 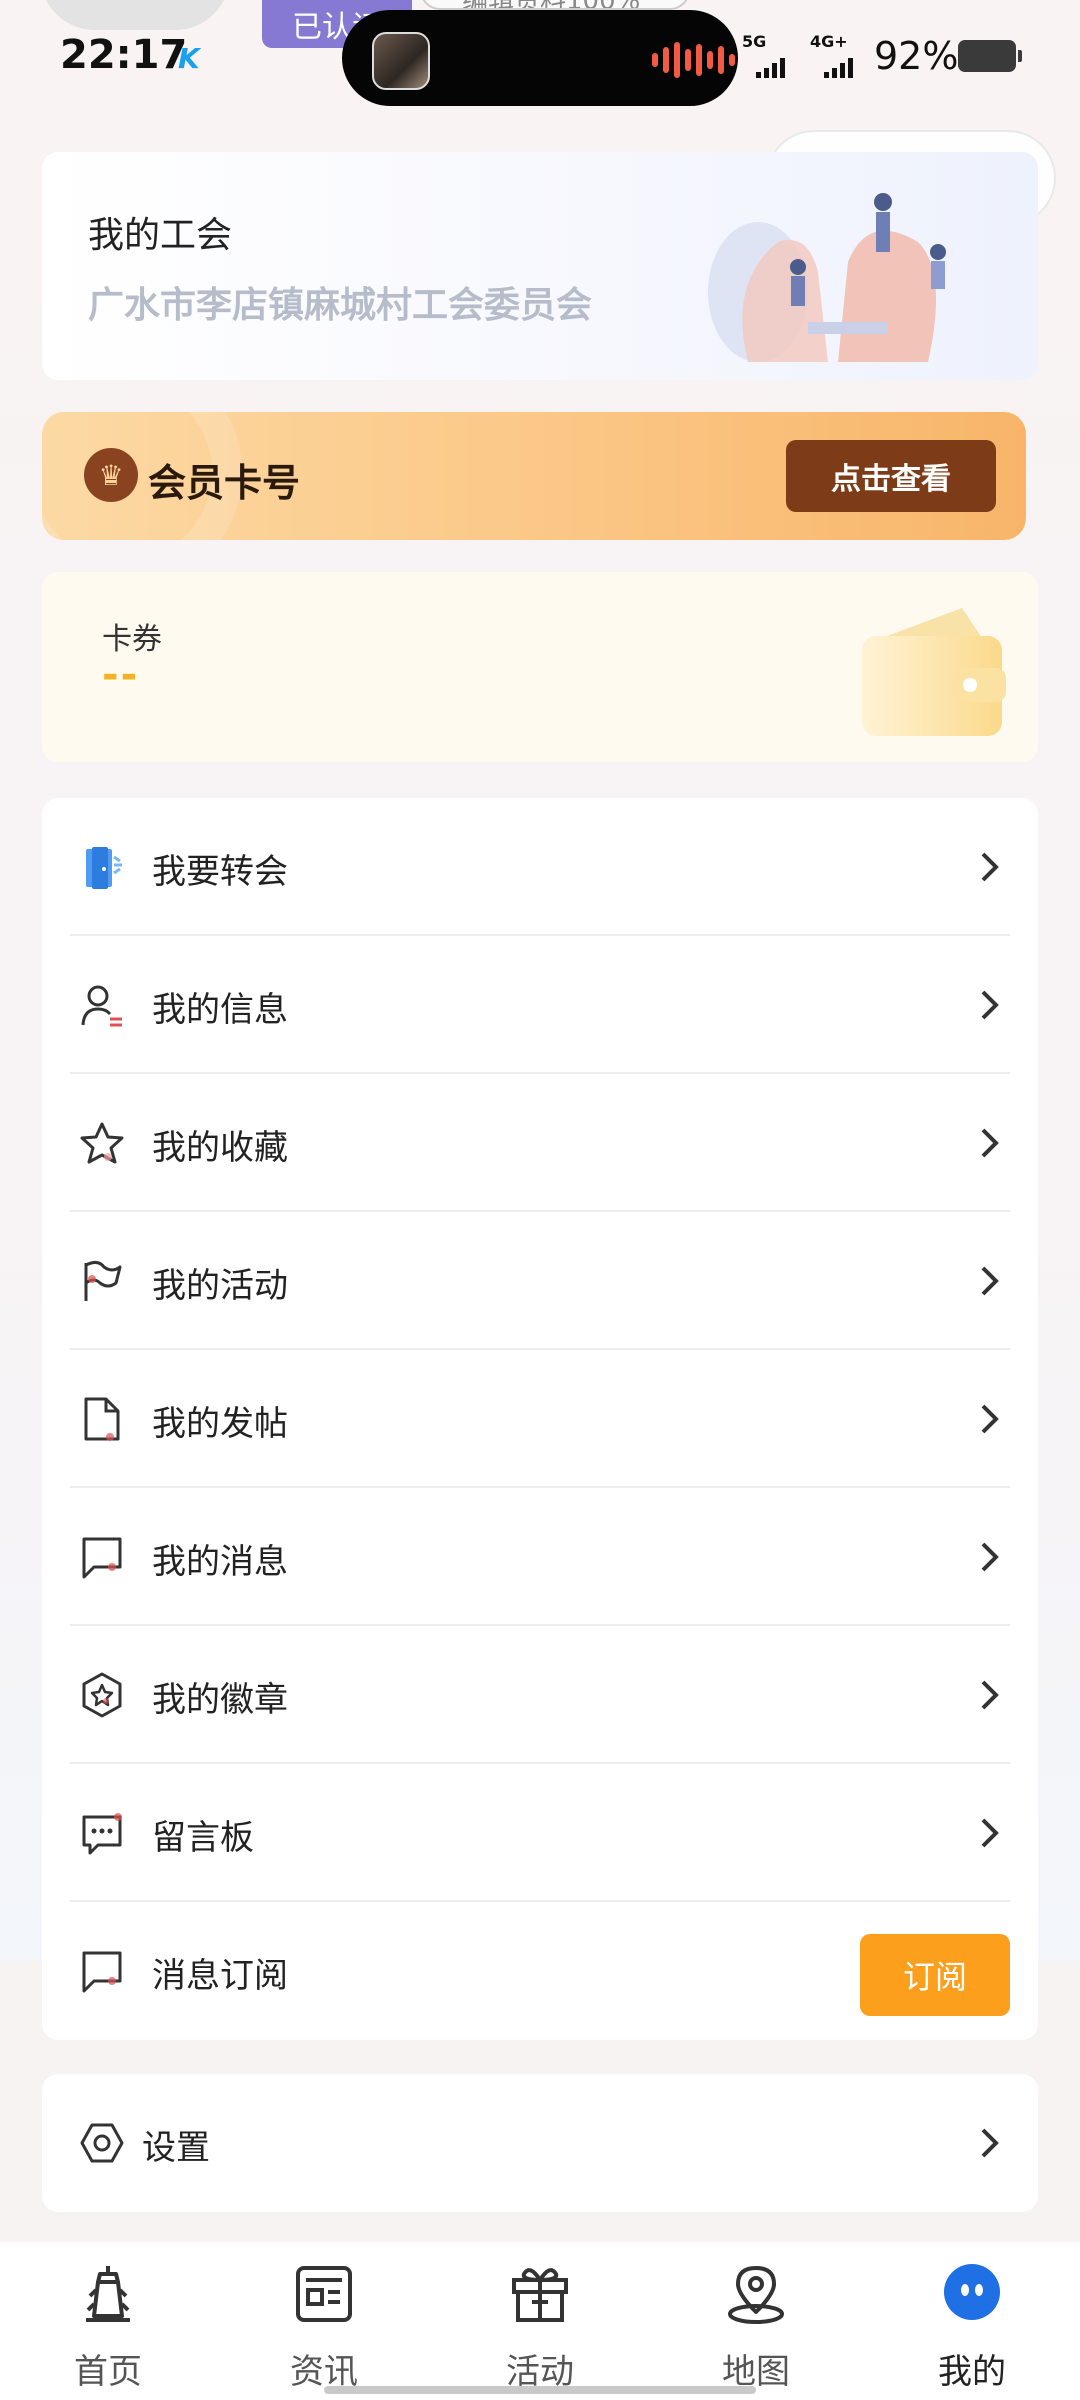 I want to click on completeness-label: 编辑资料100%, so click(x=551, y=4).